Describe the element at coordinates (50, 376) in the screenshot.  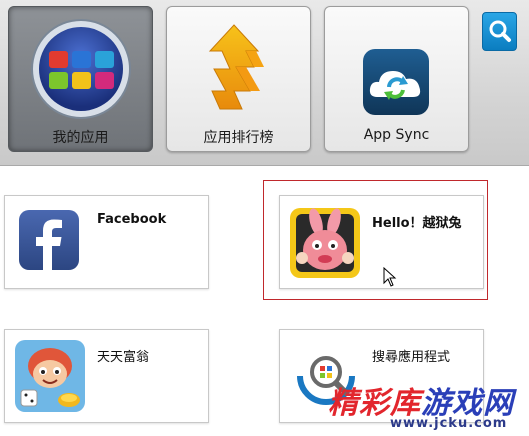
I see `rich-game-icon` at that location.